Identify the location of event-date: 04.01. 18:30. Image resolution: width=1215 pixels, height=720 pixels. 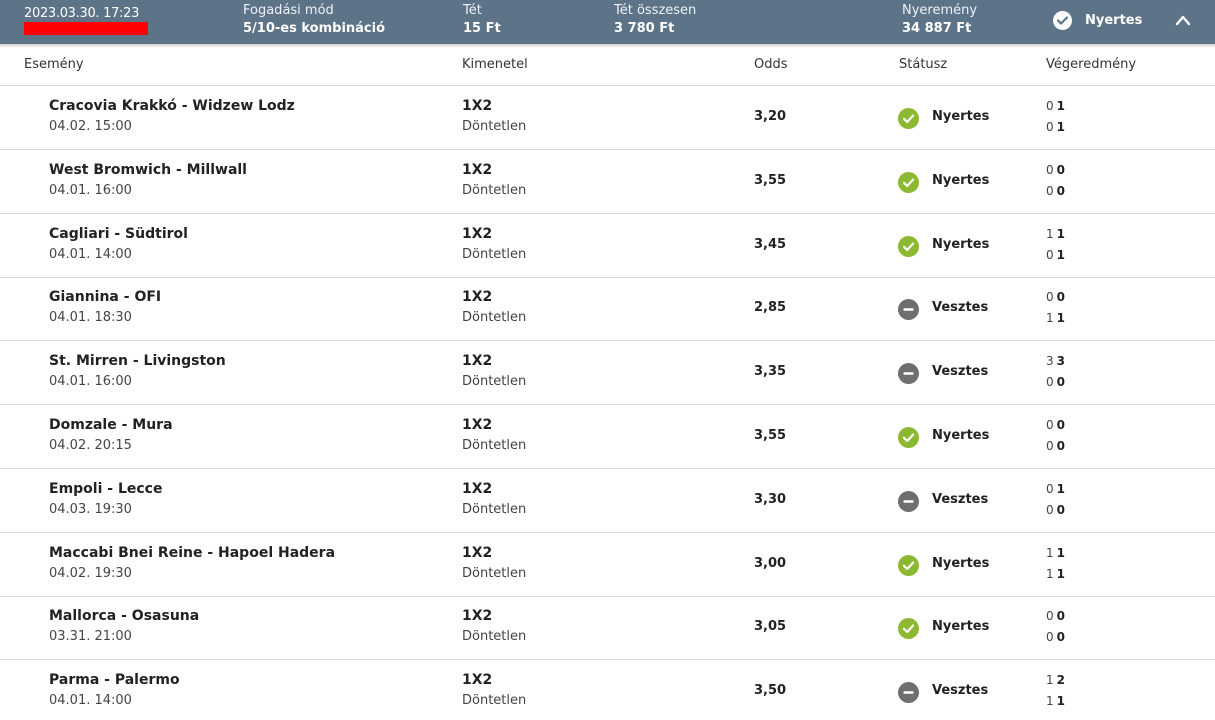
(90, 318).